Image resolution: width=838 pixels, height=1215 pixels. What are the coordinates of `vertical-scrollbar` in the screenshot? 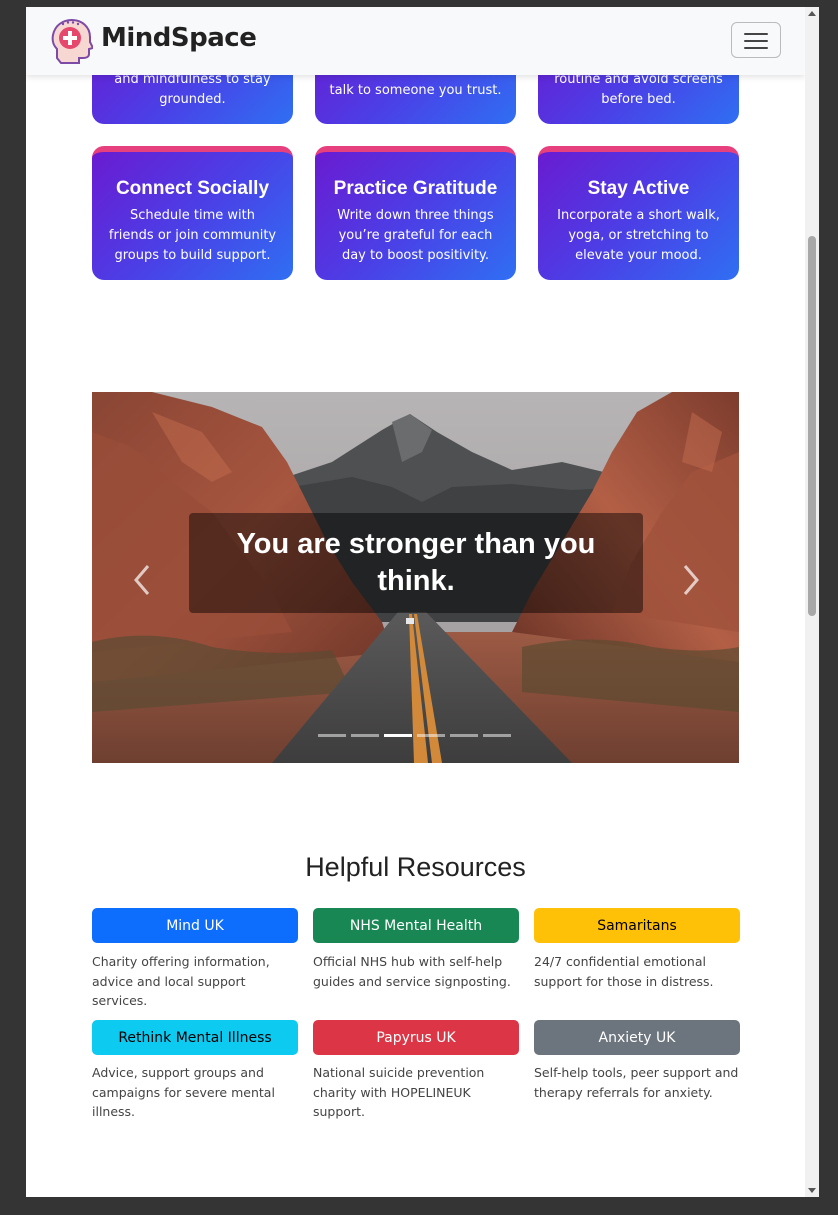 It's located at (812, 602).